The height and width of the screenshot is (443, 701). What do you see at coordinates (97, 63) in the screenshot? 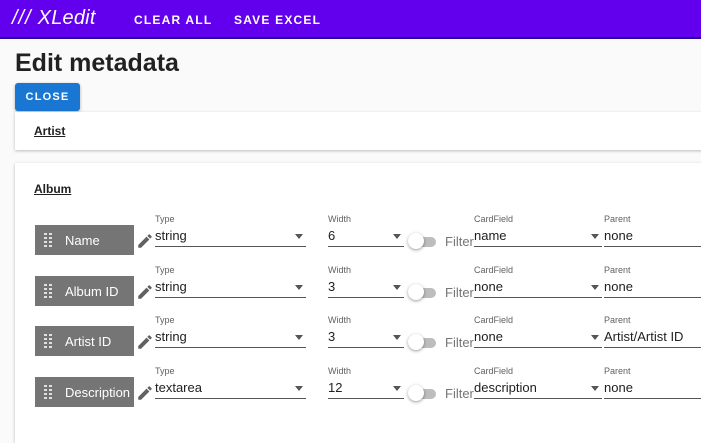
I see `page-title: Edit metadata` at bounding box center [97, 63].